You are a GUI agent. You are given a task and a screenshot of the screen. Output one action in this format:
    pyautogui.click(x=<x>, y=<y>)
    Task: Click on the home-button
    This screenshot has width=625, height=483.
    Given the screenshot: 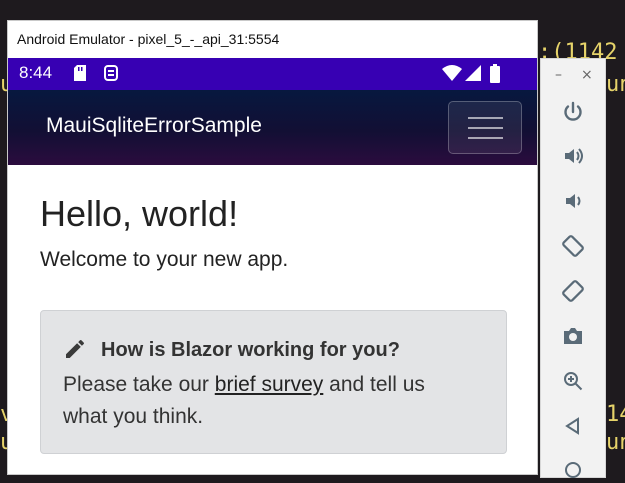 What is the action you would take?
    pyautogui.click(x=573, y=470)
    